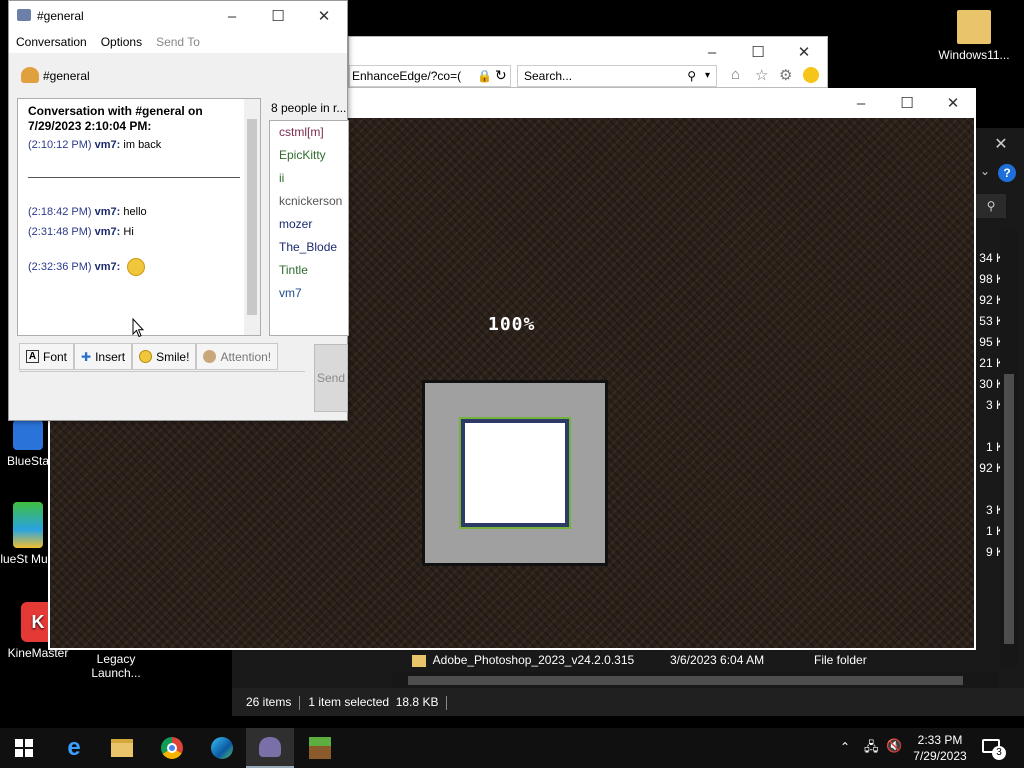  Describe the element at coordinates (309, 247) in the screenshot. I see `person-item: The_Blode` at that location.